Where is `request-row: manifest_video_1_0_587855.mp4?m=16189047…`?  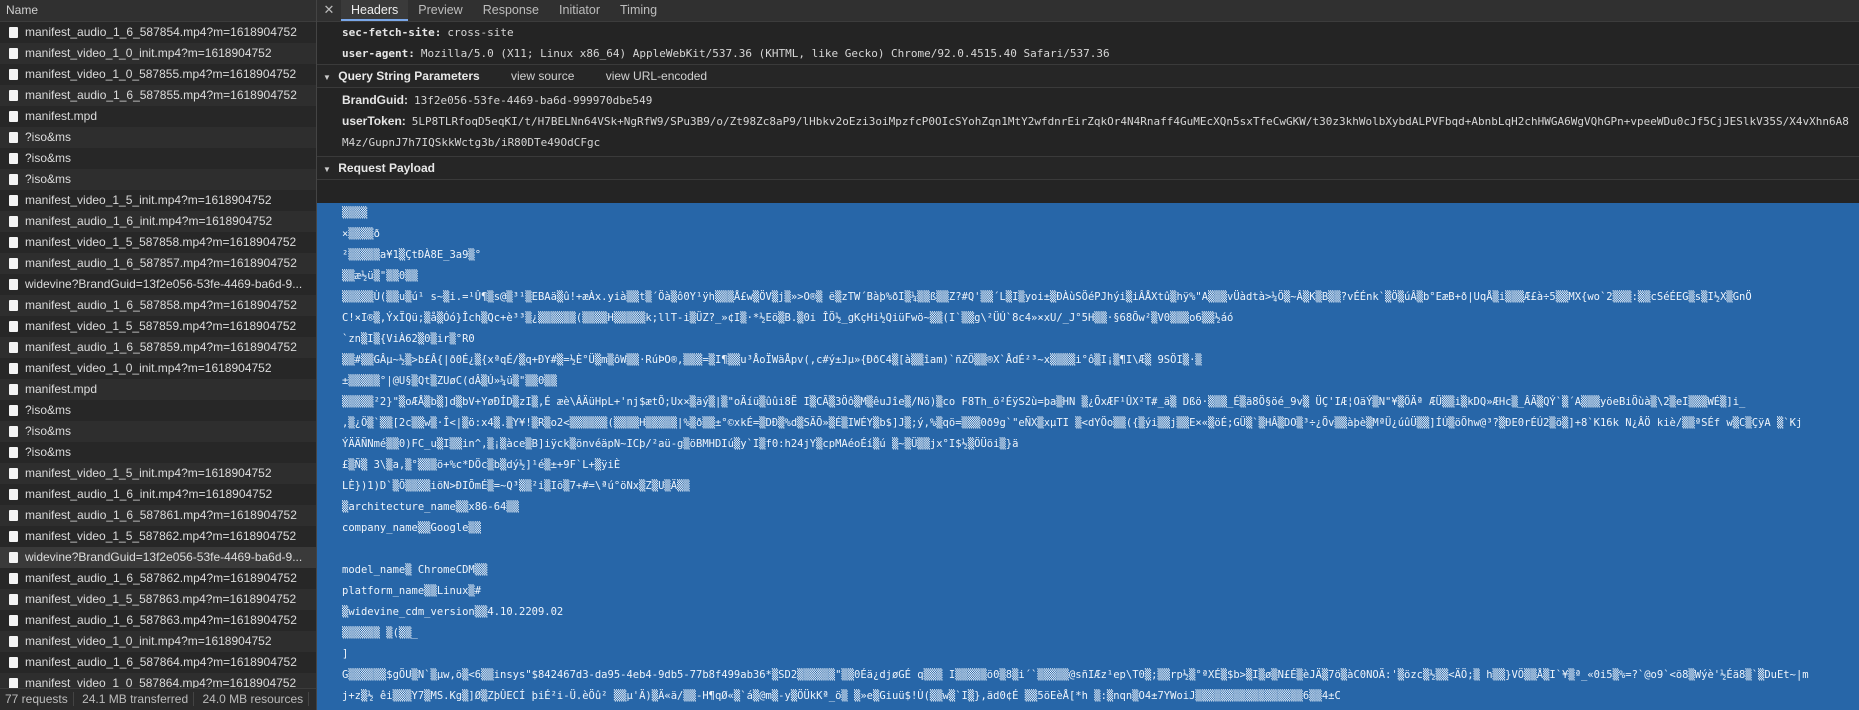
request-row: manifest_video_1_0_587855.mp4?m=16189047… is located at coordinates (158, 74).